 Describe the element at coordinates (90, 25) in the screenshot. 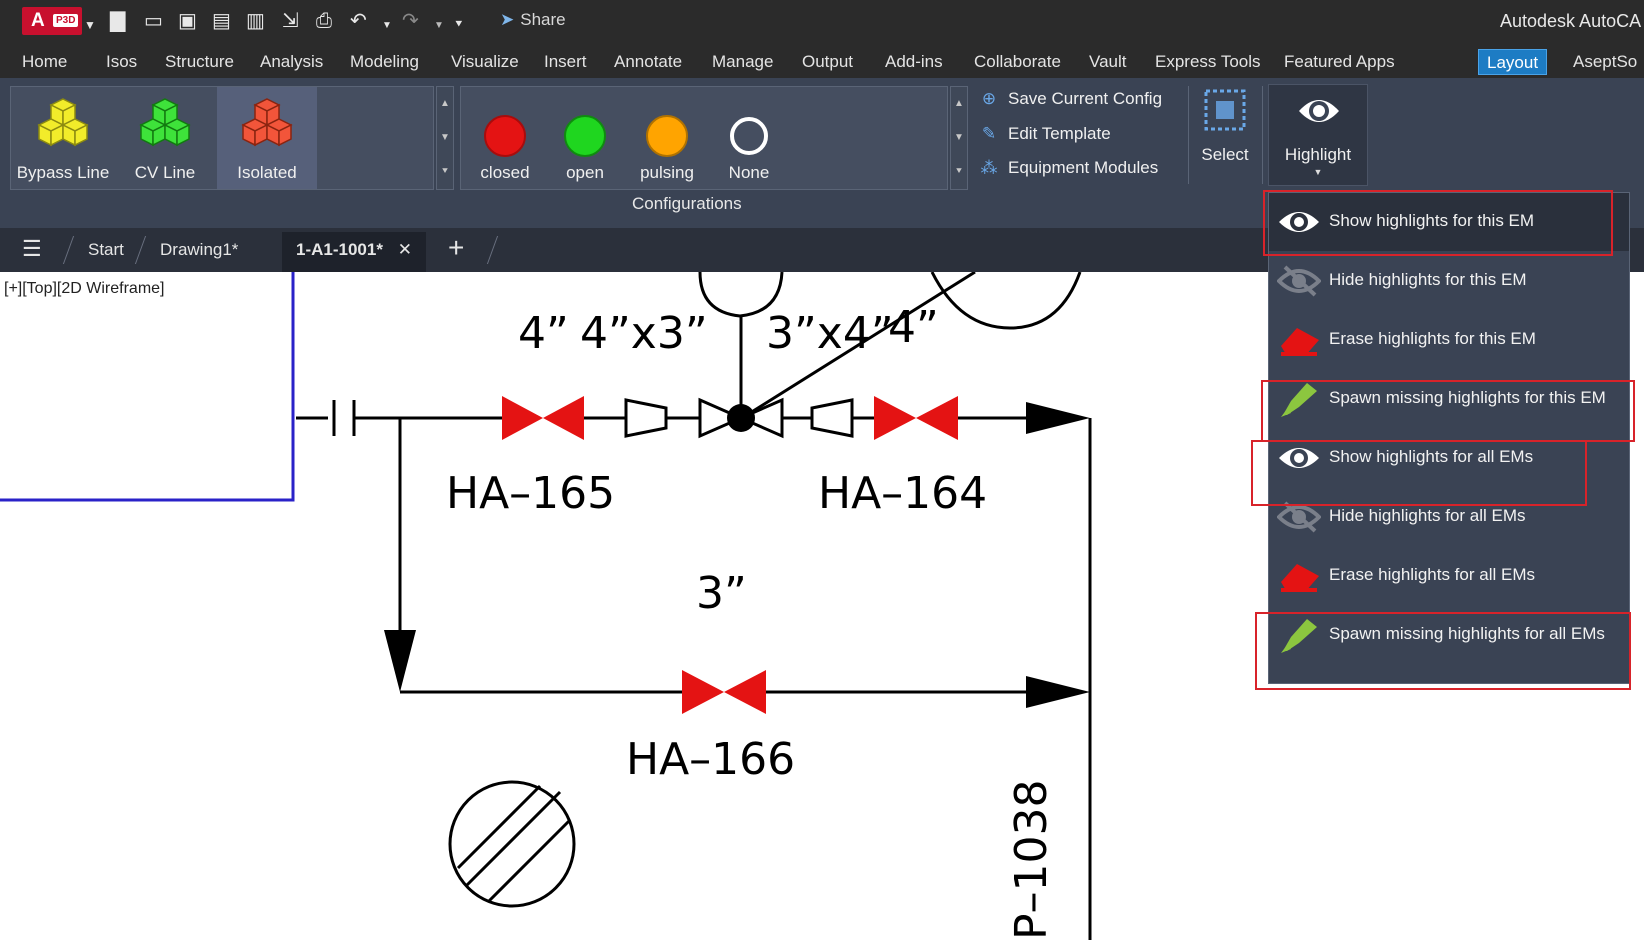

I see `app-menu-chevron-icon: ▼` at that location.